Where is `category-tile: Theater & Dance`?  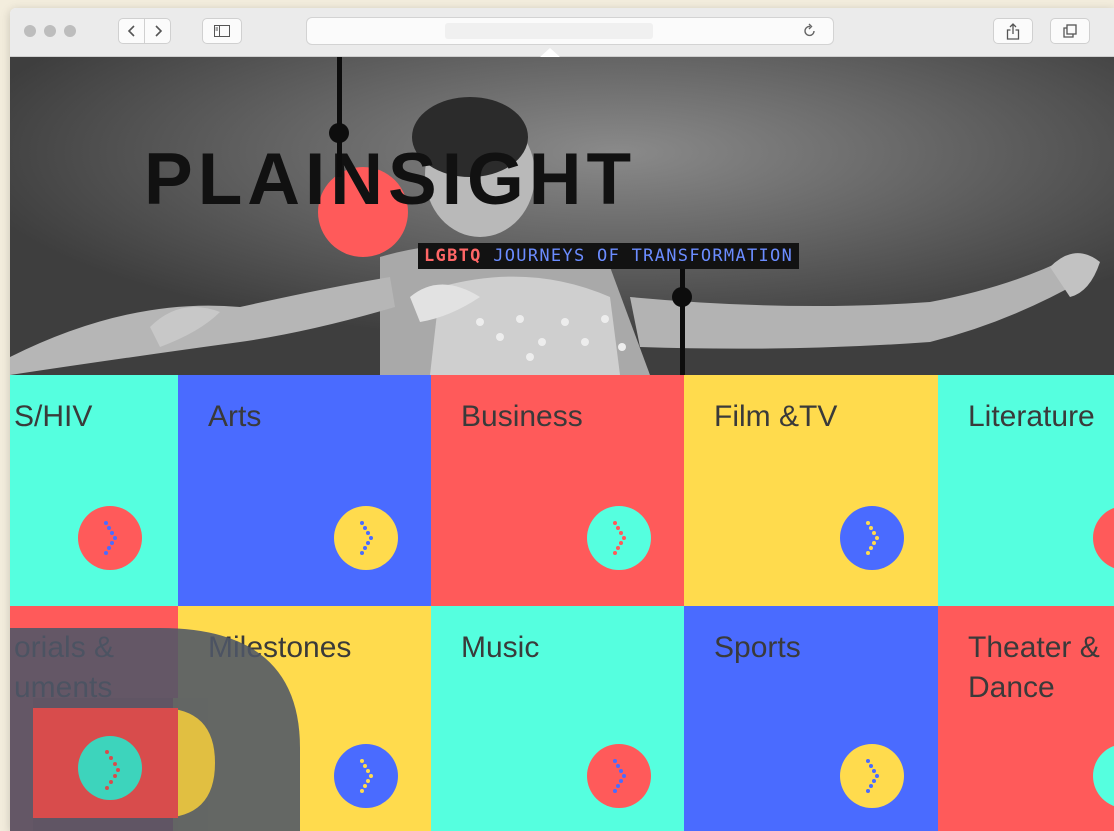
category-tile: Theater & Dance is located at coordinates (1026, 718).